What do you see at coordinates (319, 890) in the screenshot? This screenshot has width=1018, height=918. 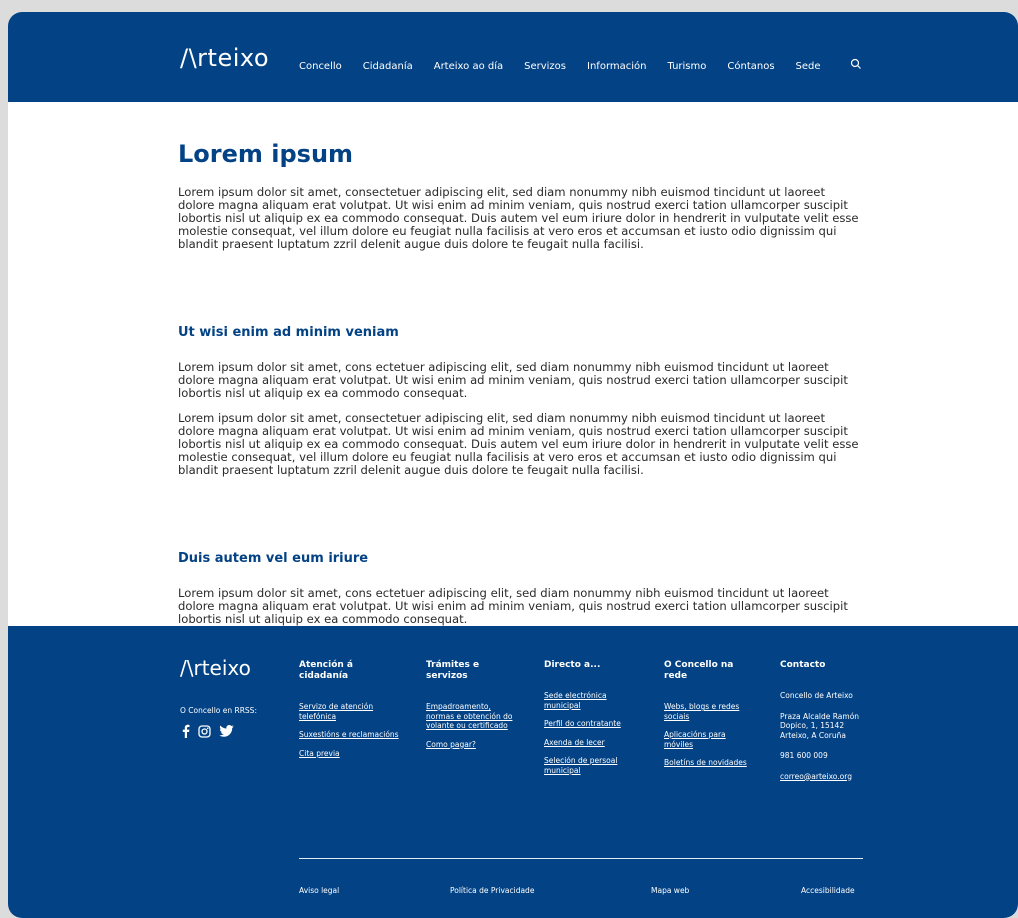 I see `aviso-legal-link: Aviso legal` at bounding box center [319, 890].